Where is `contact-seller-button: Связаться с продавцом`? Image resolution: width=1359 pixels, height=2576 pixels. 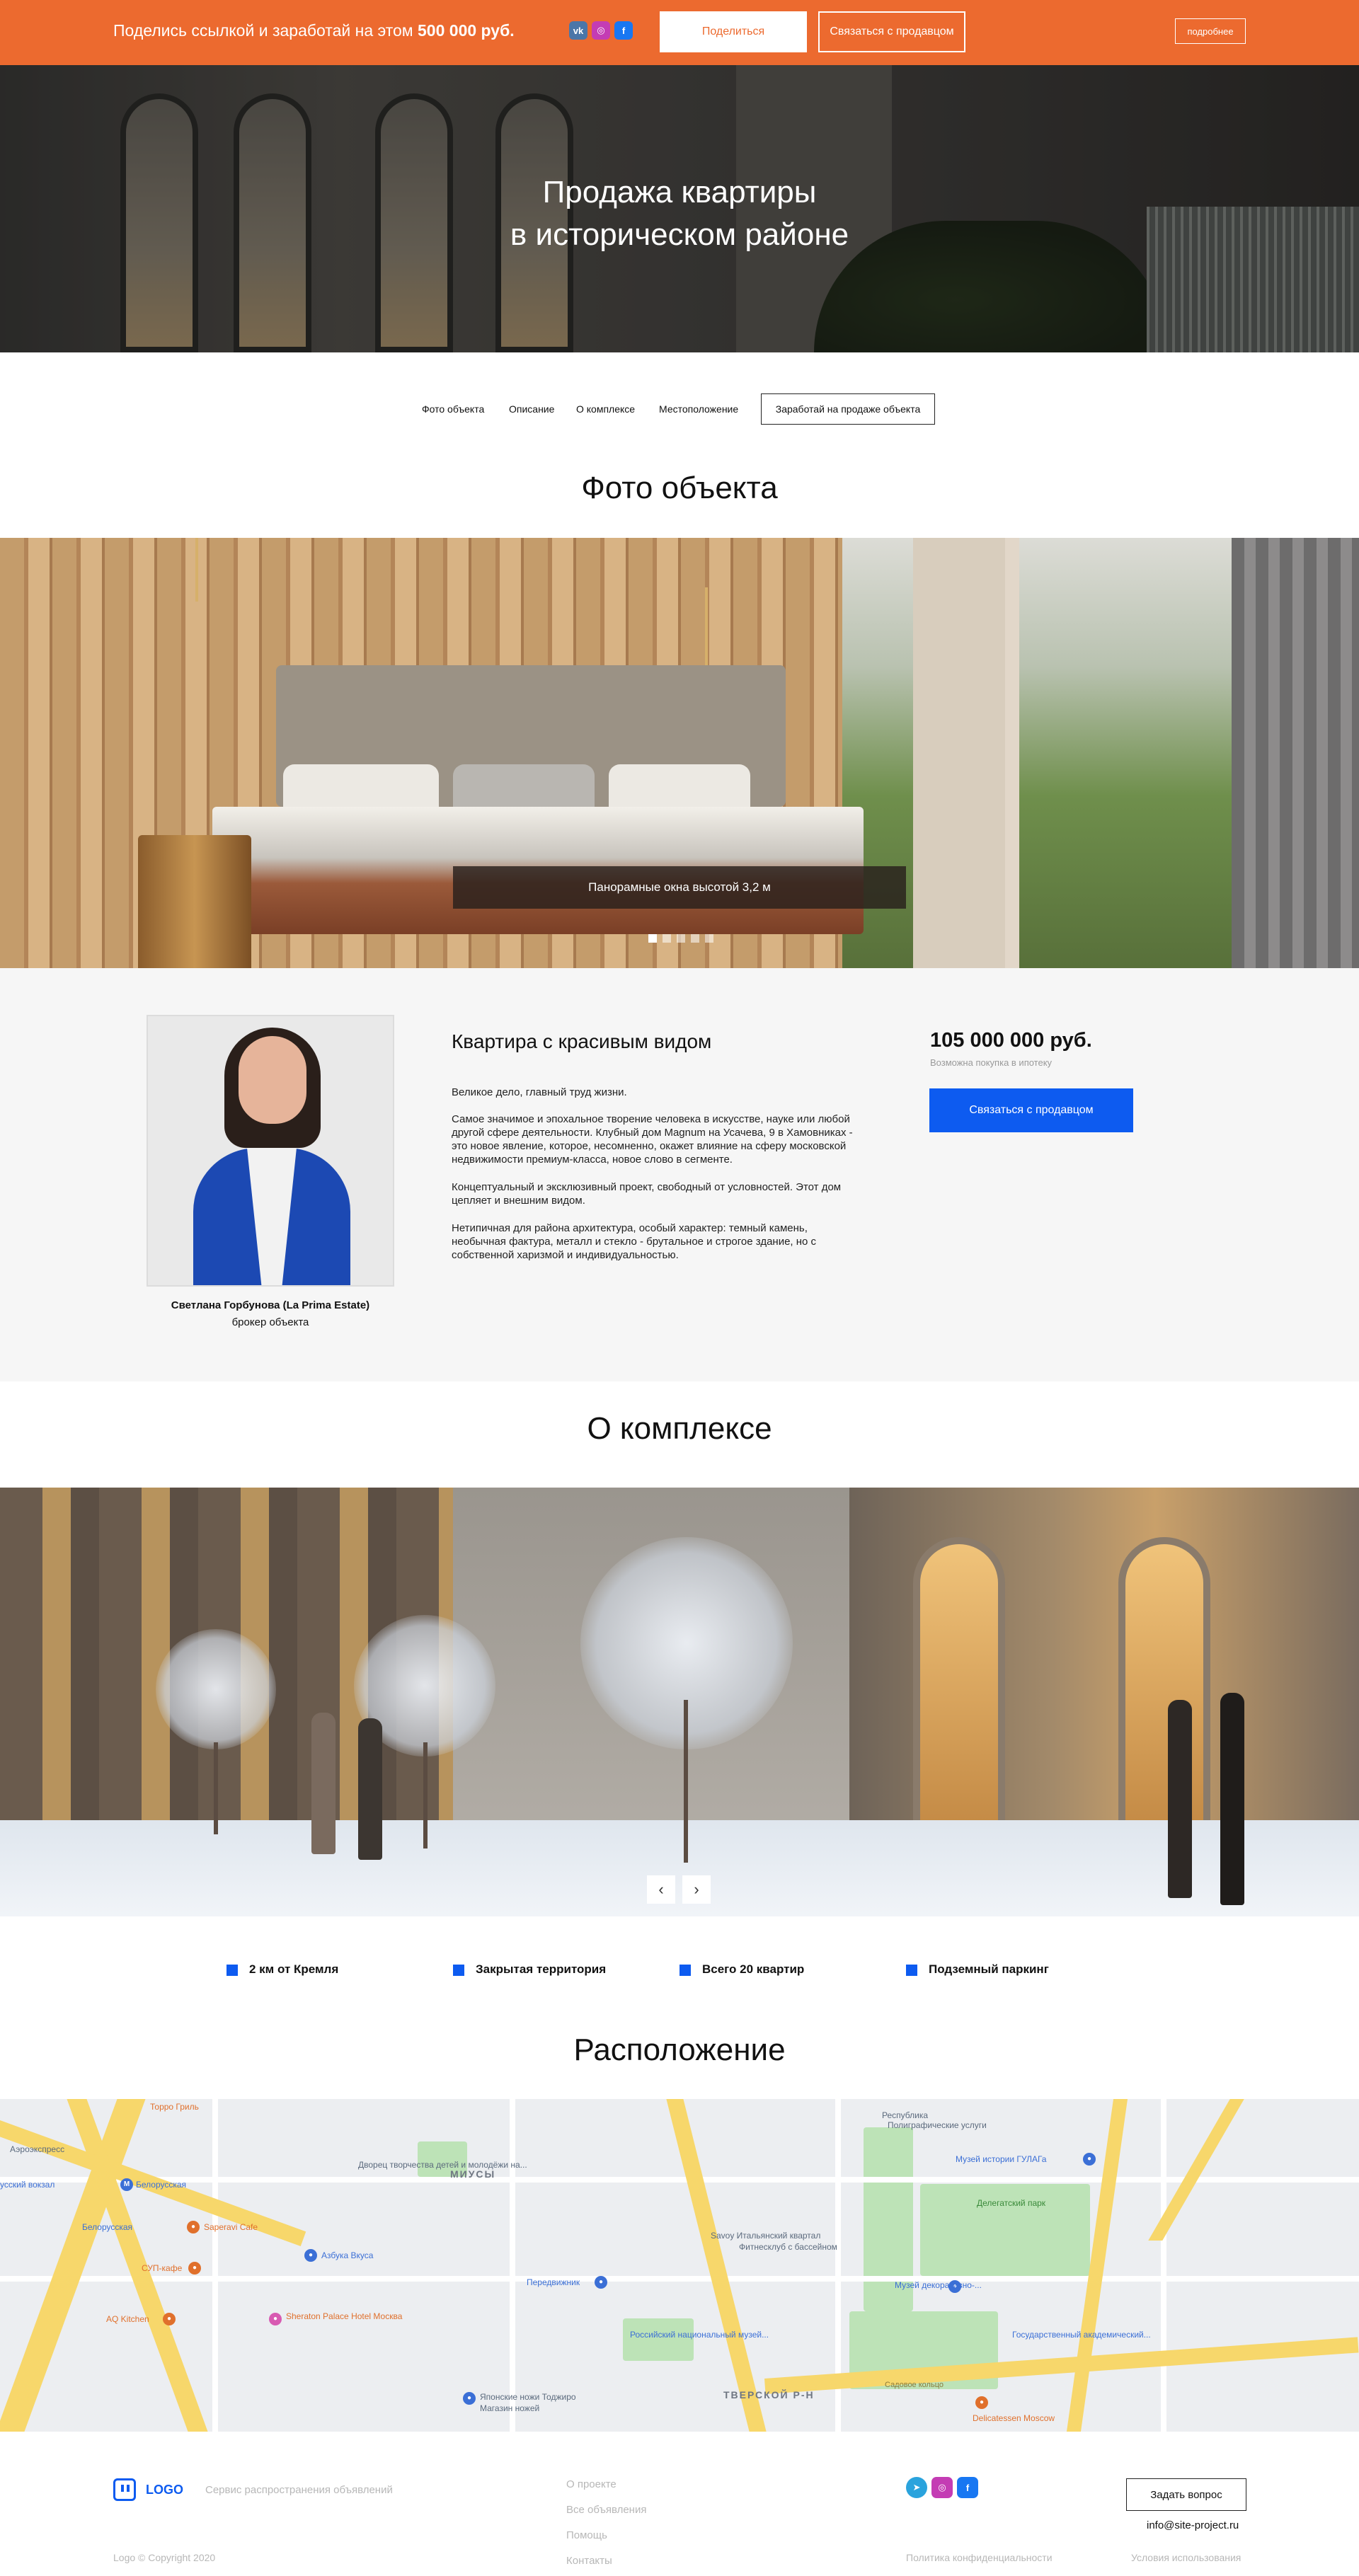 contact-seller-button: Связаться с продавцом is located at coordinates (1031, 1110).